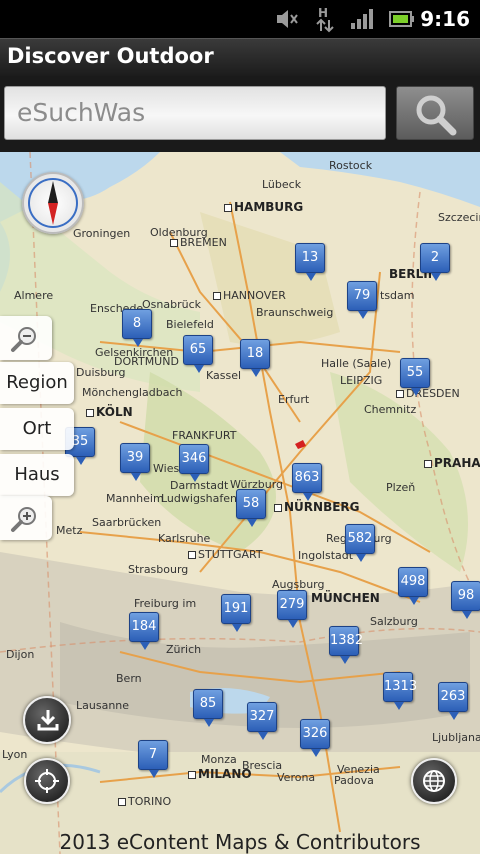  What do you see at coordinates (153, 759) in the screenshot?
I see `map-marker: 7` at bounding box center [153, 759].